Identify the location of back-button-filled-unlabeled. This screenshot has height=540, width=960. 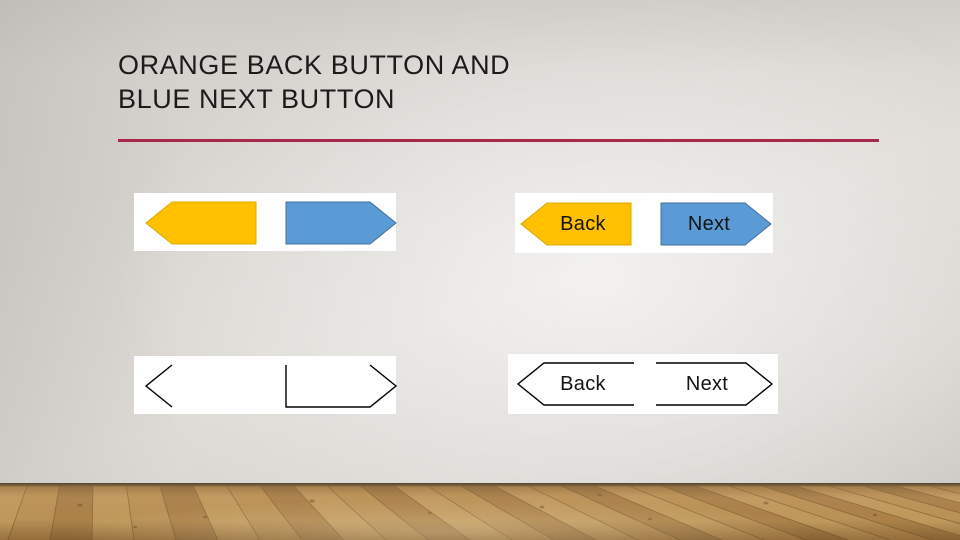
(201, 223).